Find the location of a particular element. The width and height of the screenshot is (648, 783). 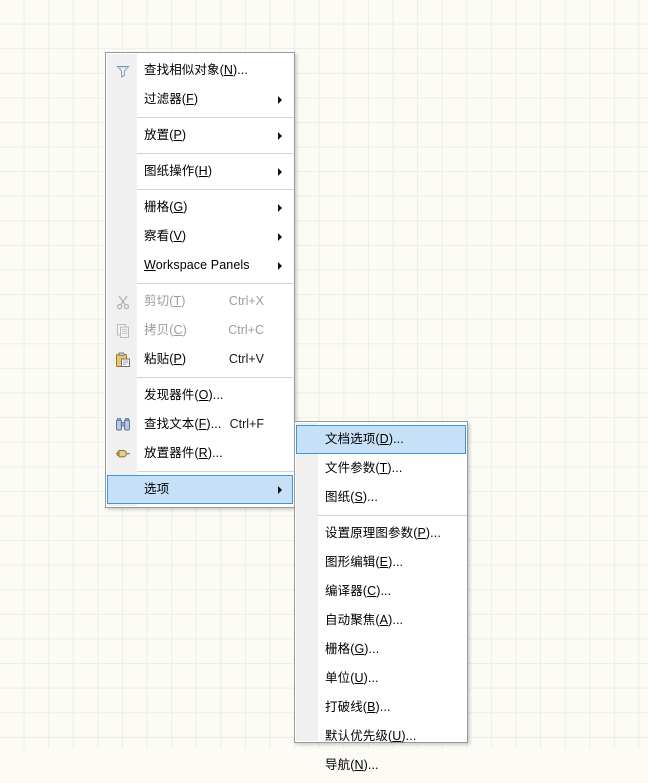

menu-item-workspace-panels: Workspace Panels is located at coordinates (200, 265).